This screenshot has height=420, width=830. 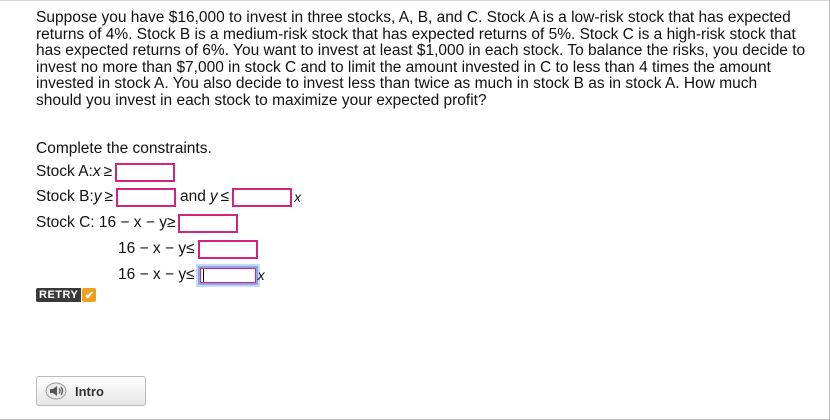 I want to click on intro-button: Intro, so click(x=91, y=391).